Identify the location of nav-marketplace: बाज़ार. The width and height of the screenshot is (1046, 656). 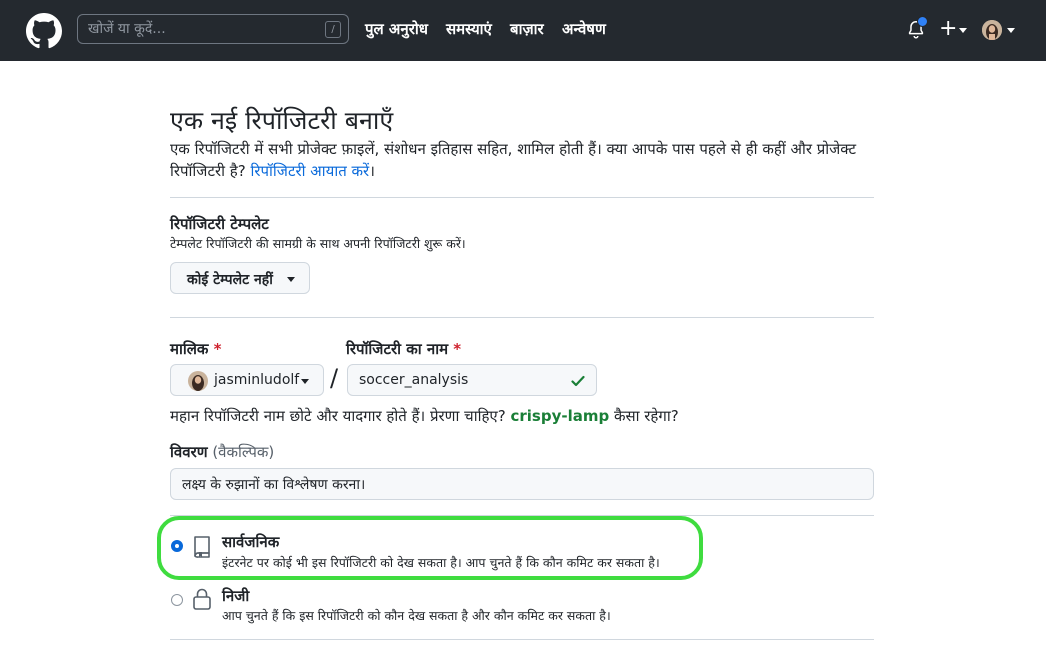
(527, 29).